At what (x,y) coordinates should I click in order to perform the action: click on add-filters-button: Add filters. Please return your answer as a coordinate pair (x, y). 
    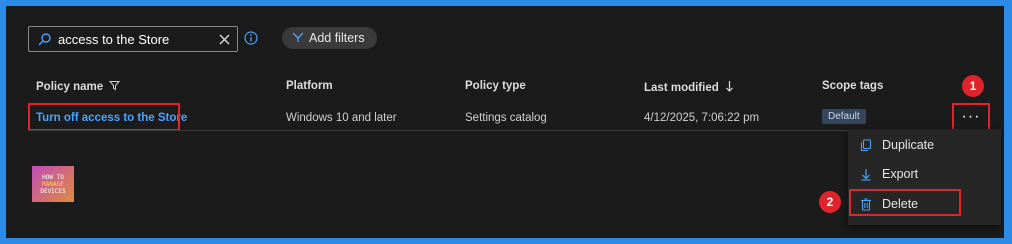
    Looking at the image, I should click on (329, 38).